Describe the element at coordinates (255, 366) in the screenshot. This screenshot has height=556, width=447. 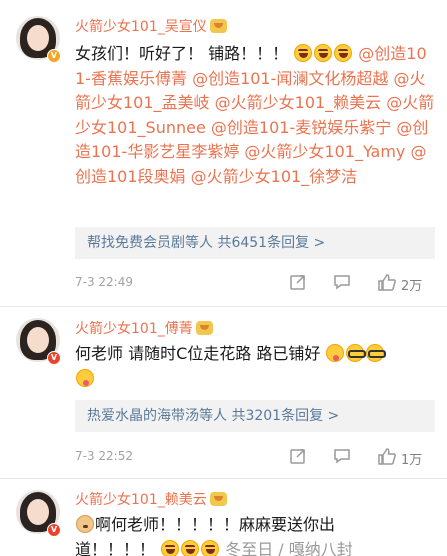
I see `comment-text: 何老师 请随时C位走花路 路已铺好` at that location.